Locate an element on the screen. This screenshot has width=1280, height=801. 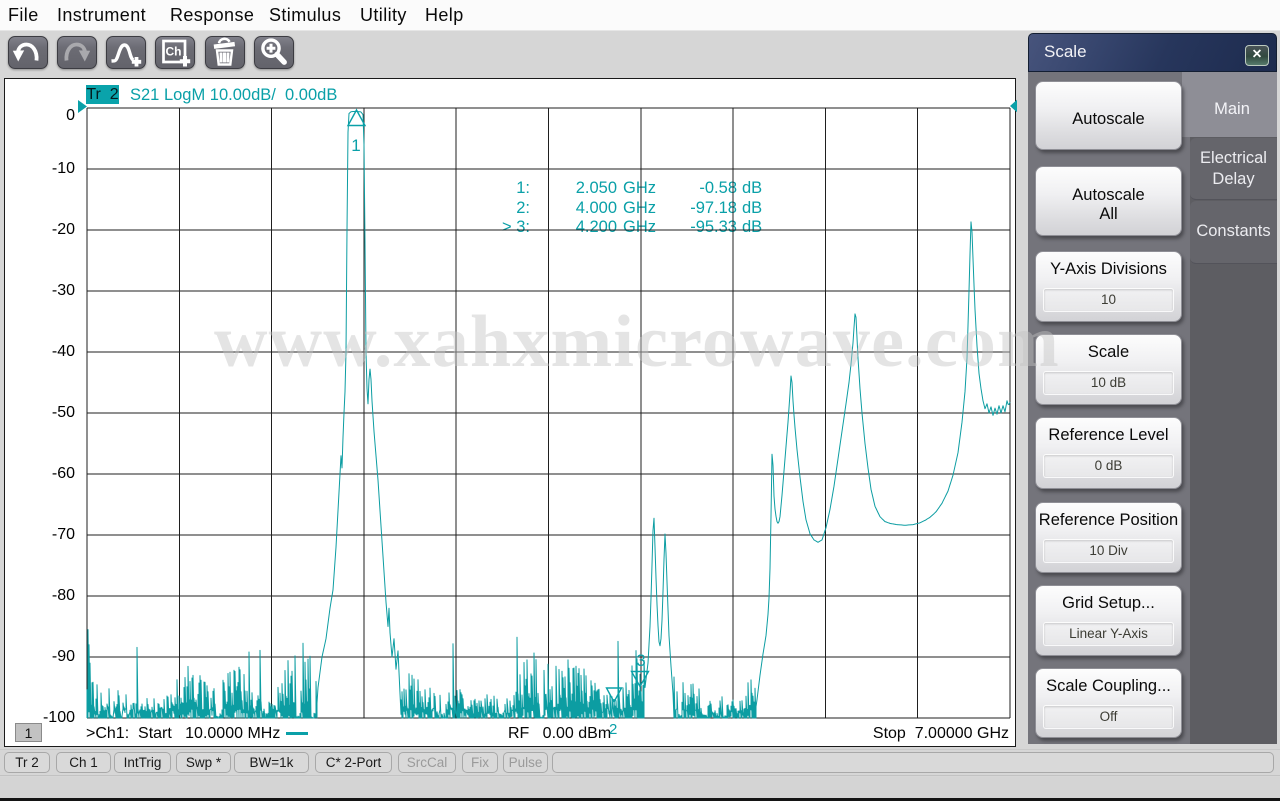
svg-text: 3 is located at coordinates (640, 660).